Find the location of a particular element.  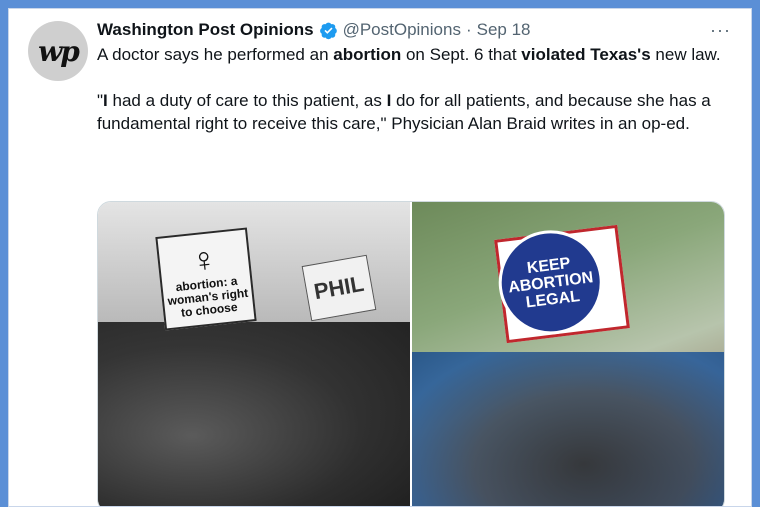

author-handle: @PostOpinions is located at coordinates (402, 30).